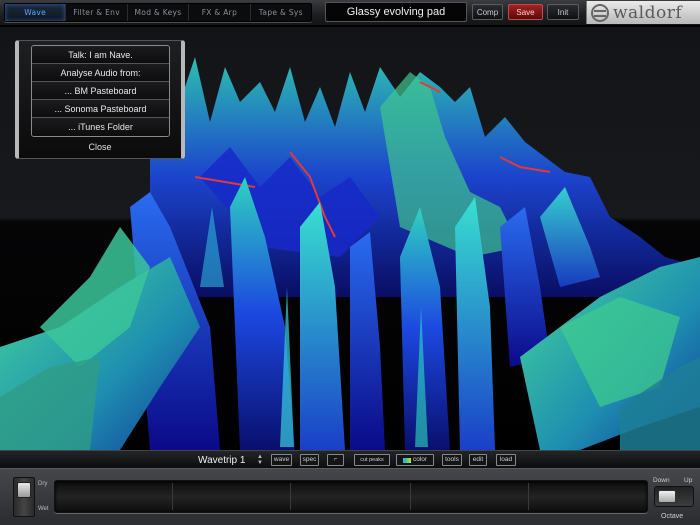 Image resolution: width=700 pixels, height=525 pixels. Describe the element at coordinates (487, 12) in the screenshot. I see `compare-button: Comp` at that location.